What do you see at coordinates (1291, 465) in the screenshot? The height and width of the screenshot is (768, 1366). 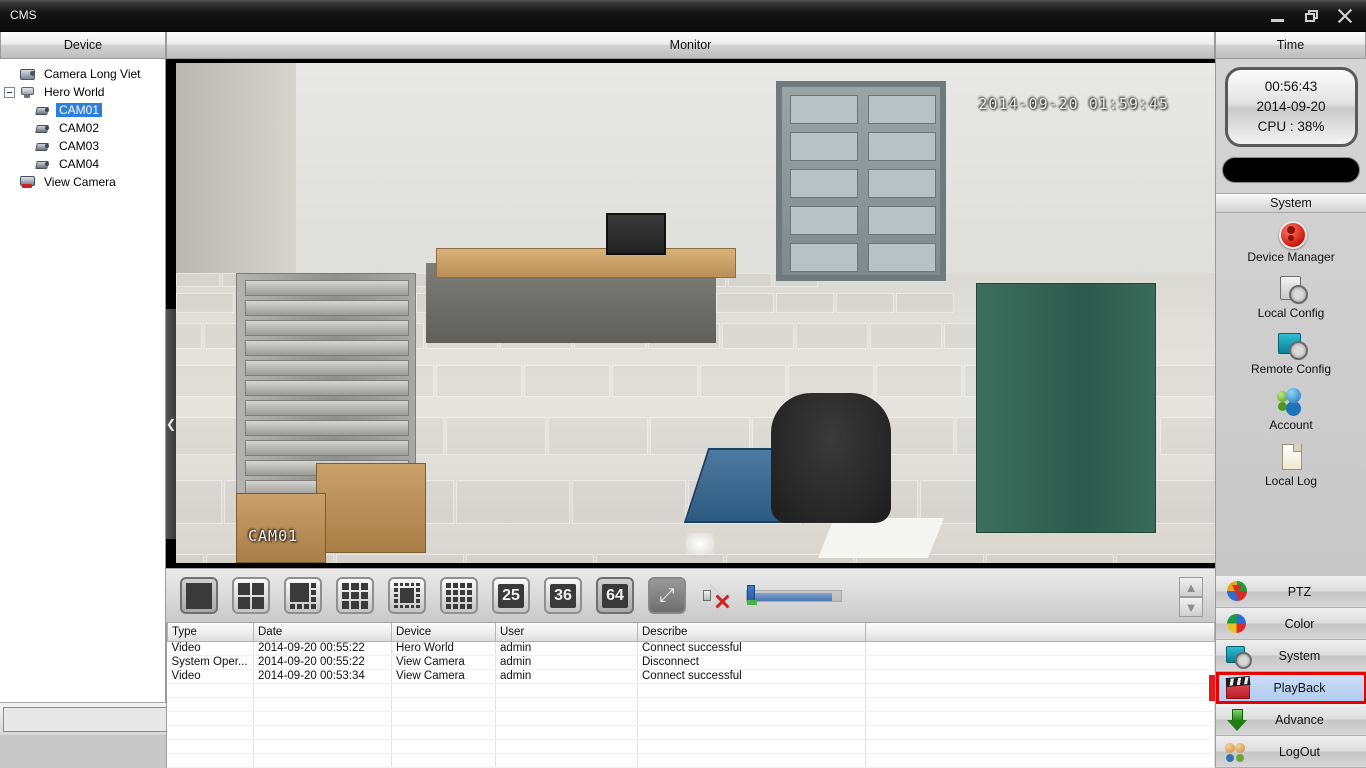 I see `system-item-local-log: Local Log` at bounding box center [1291, 465].